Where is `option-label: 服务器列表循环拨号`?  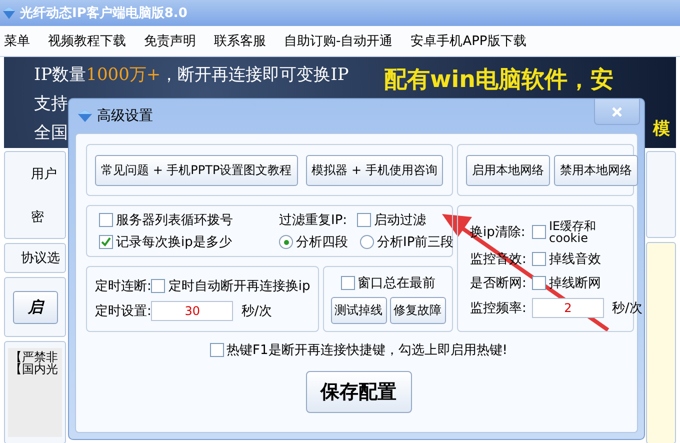
option-label: 服务器列表循环拨号 is located at coordinates (174, 220).